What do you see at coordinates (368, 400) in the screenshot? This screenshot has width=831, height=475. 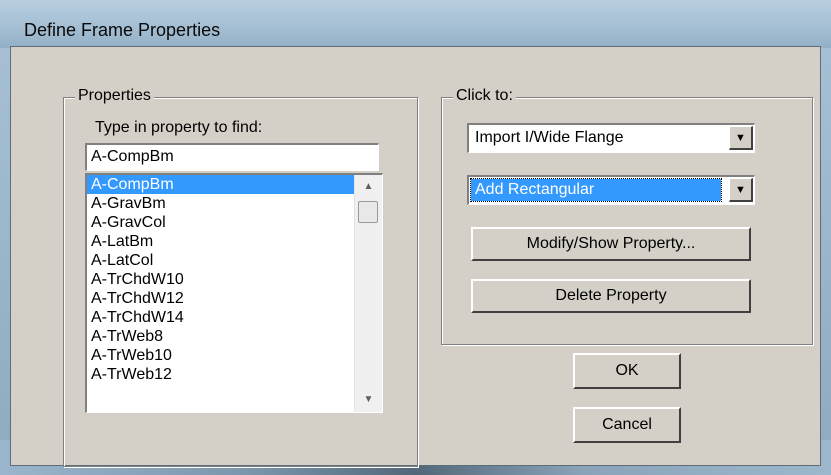 I see `scroll-down-arrow-icon: ▼` at bounding box center [368, 400].